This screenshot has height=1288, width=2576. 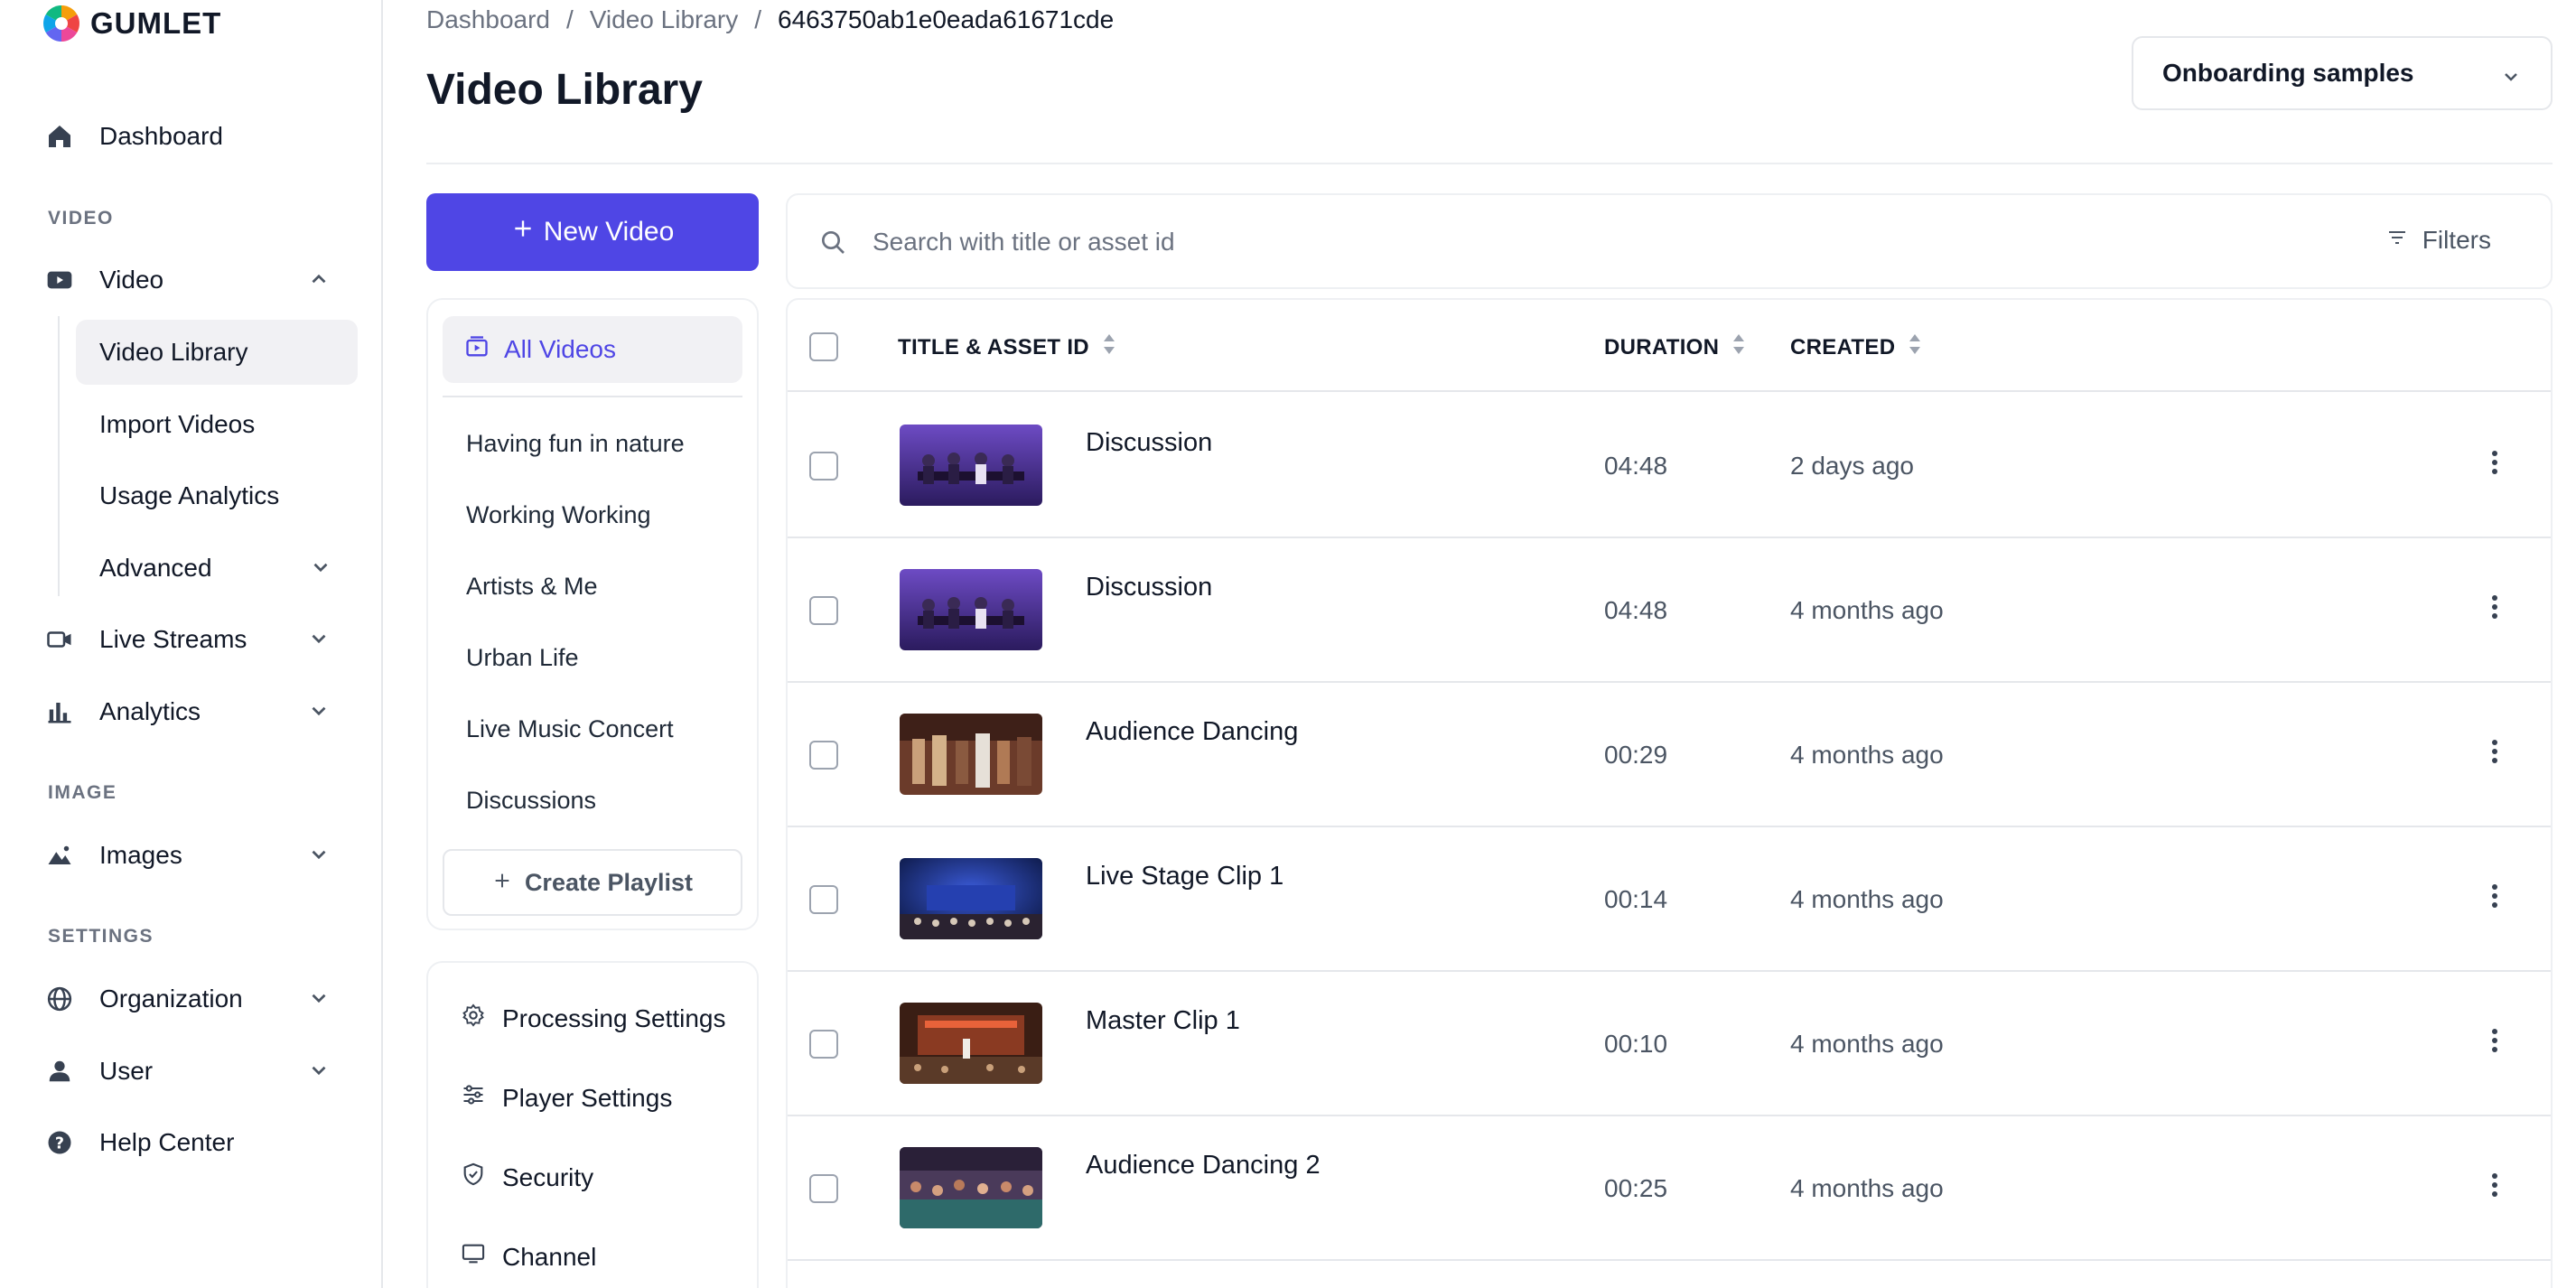 What do you see at coordinates (156, 23) in the screenshot?
I see `brand-name: GUMLET` at bounding box center [156, 23].